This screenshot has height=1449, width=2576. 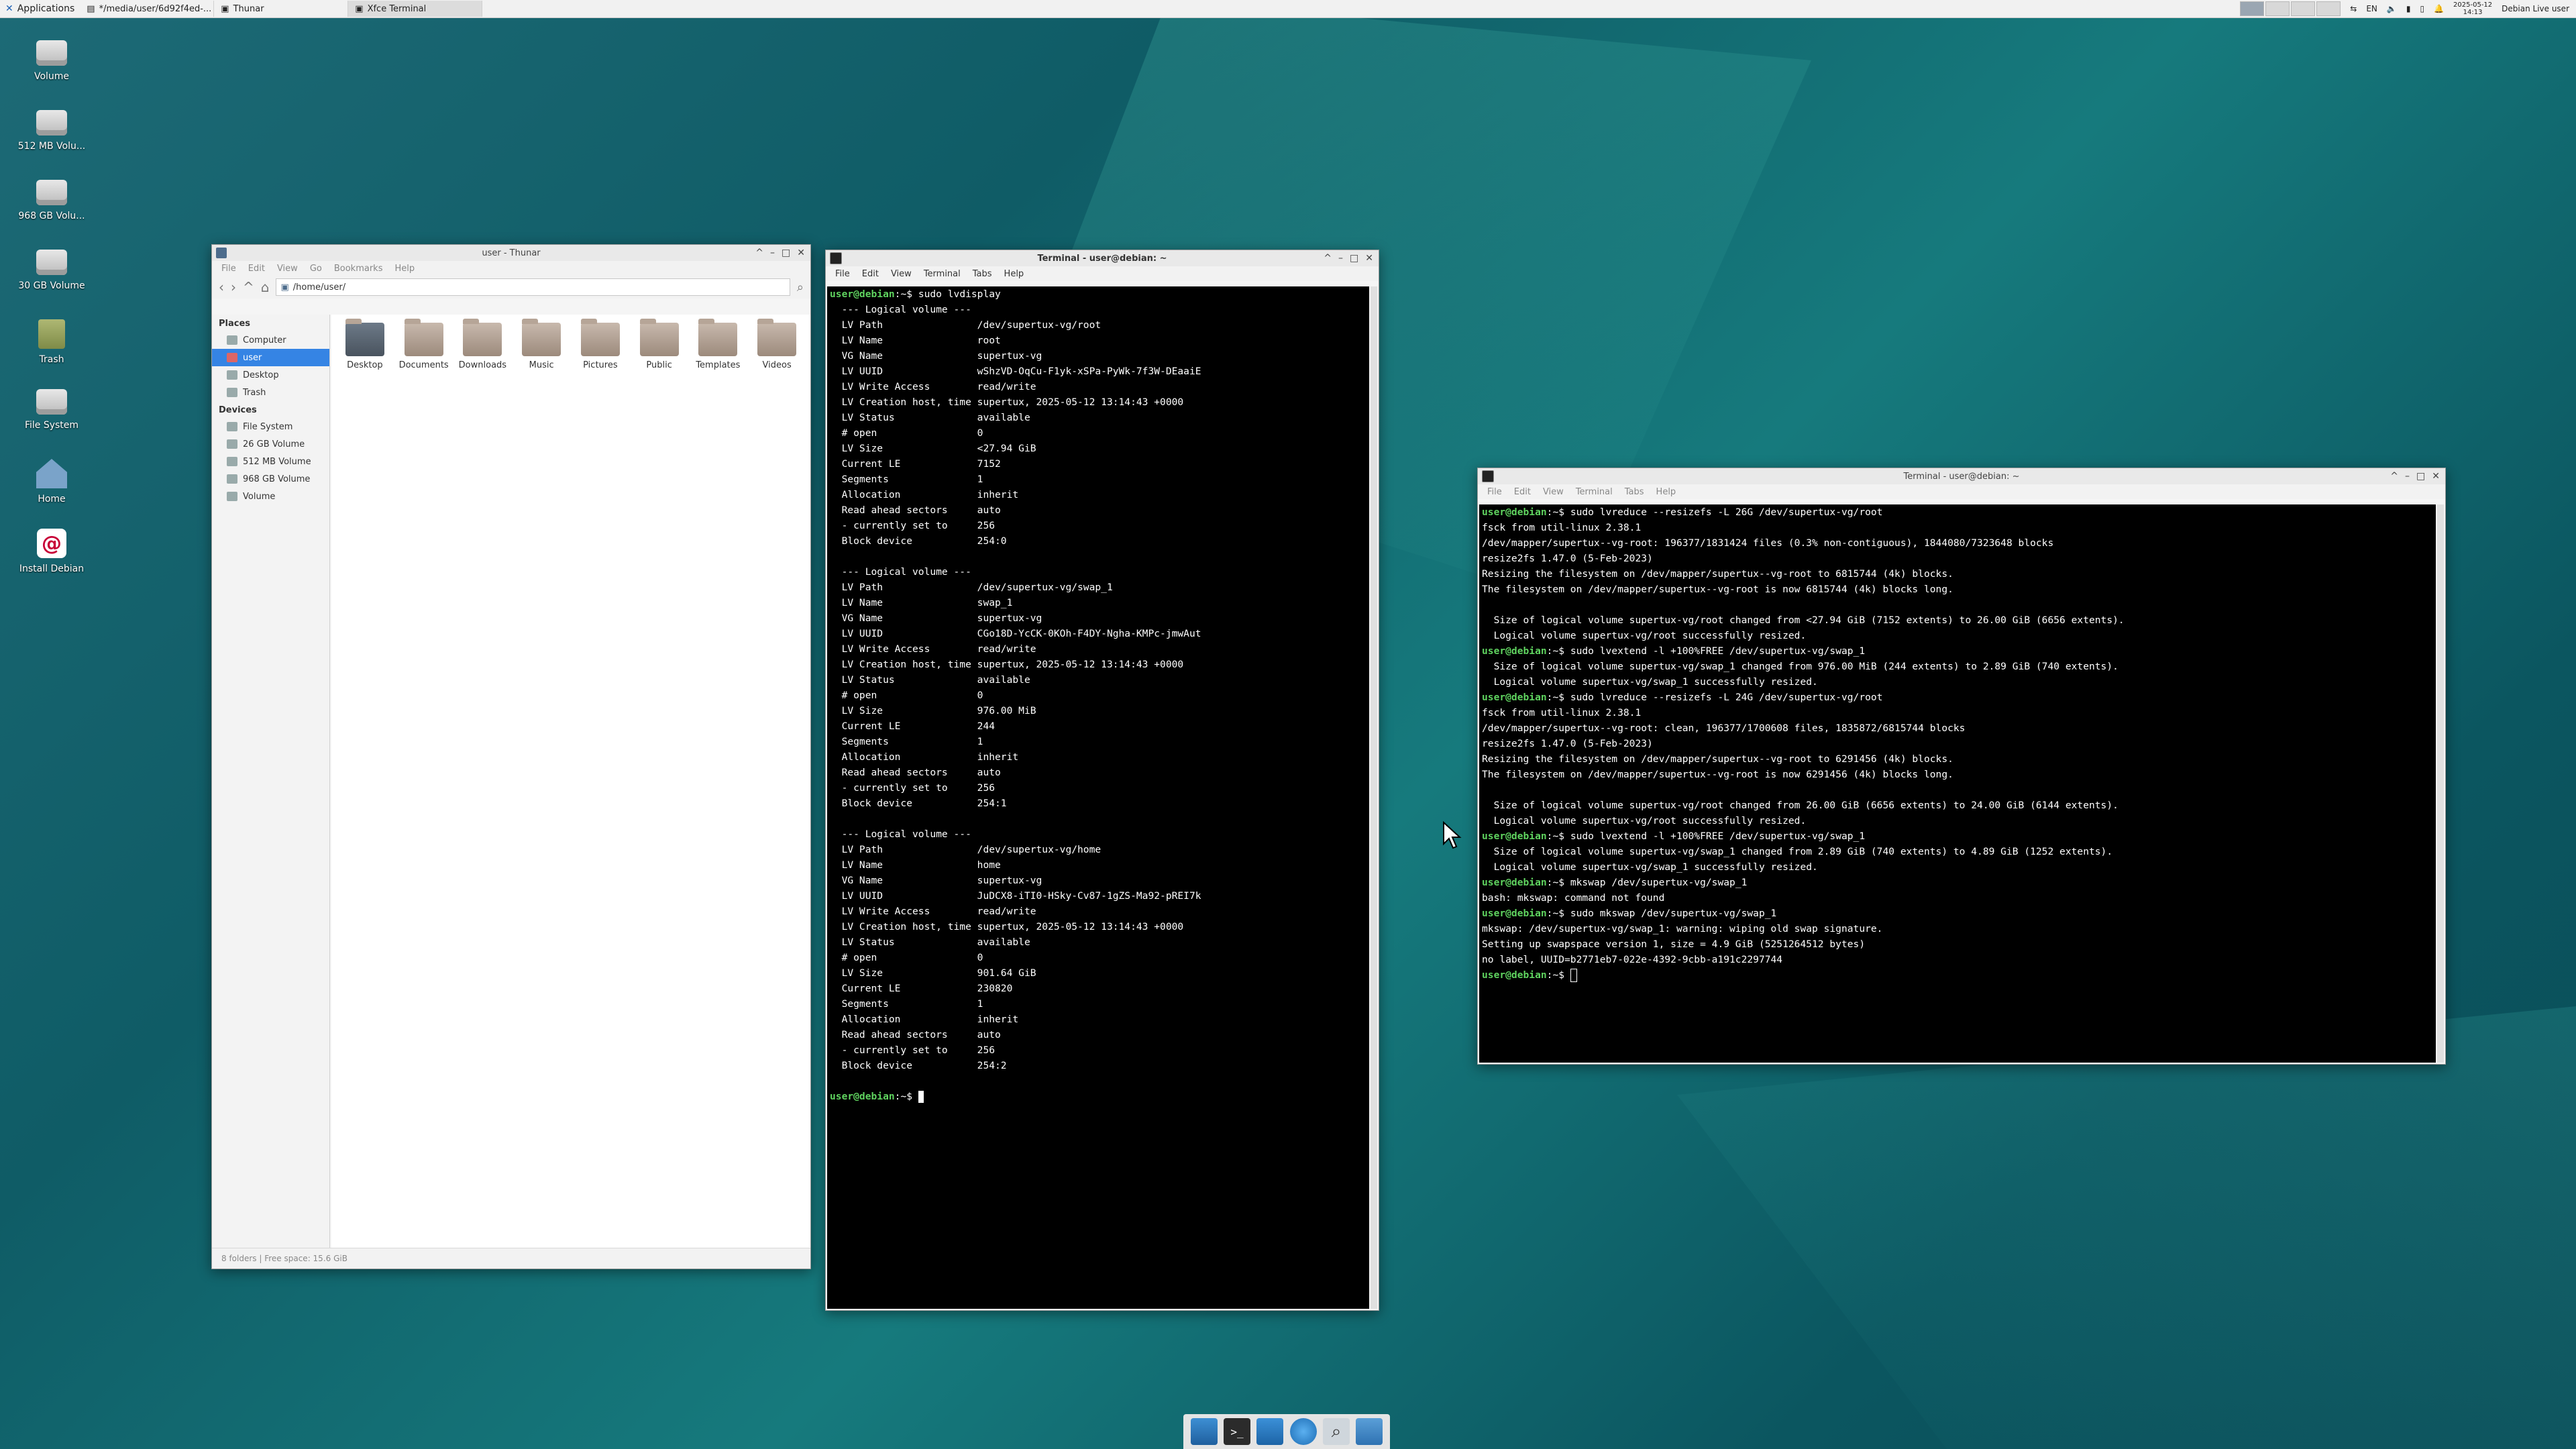 What do you see at coordinates (483, 344) in the screenshot?
I see `folder-item-downloads: Downloads` at bounding box center [483, 344].